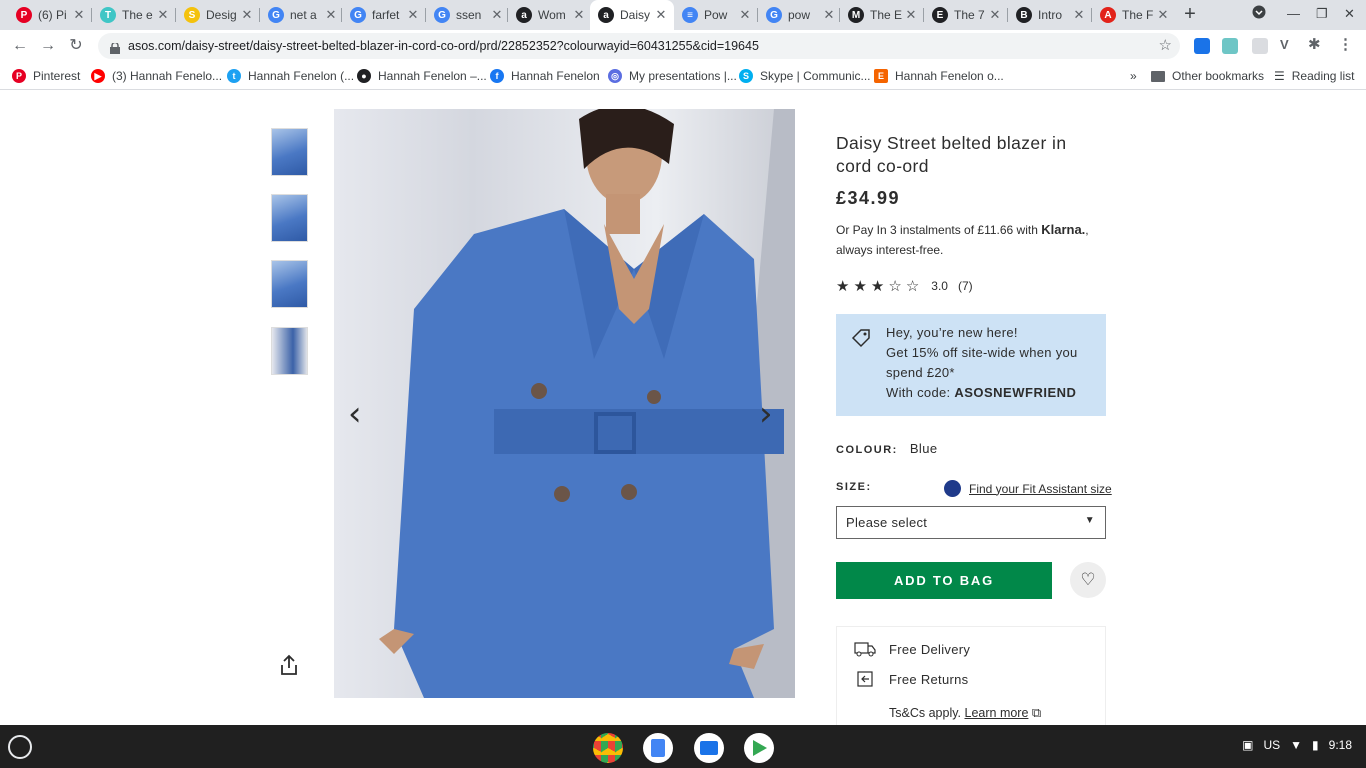 This screenshot has width=1366, height=768. What do you see at coordinates (76, 46) in the screenshot?
I see `reload-icon: ↻` at bounding box center [76, 46].